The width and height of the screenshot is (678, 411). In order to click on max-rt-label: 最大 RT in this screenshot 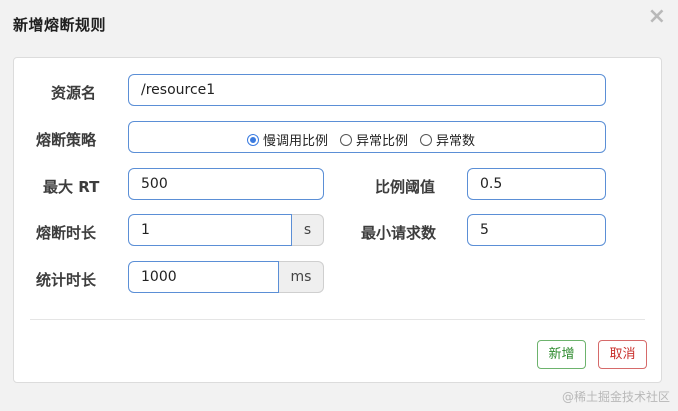, I will do `click(71, 187)`.